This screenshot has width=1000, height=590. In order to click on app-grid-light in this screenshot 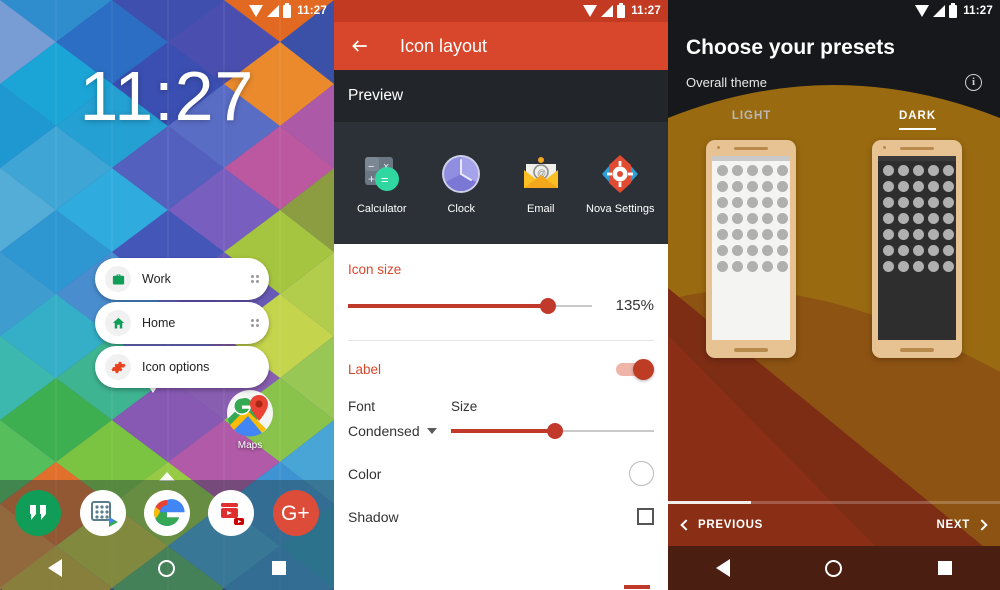, I will do `click(752, 218)`.